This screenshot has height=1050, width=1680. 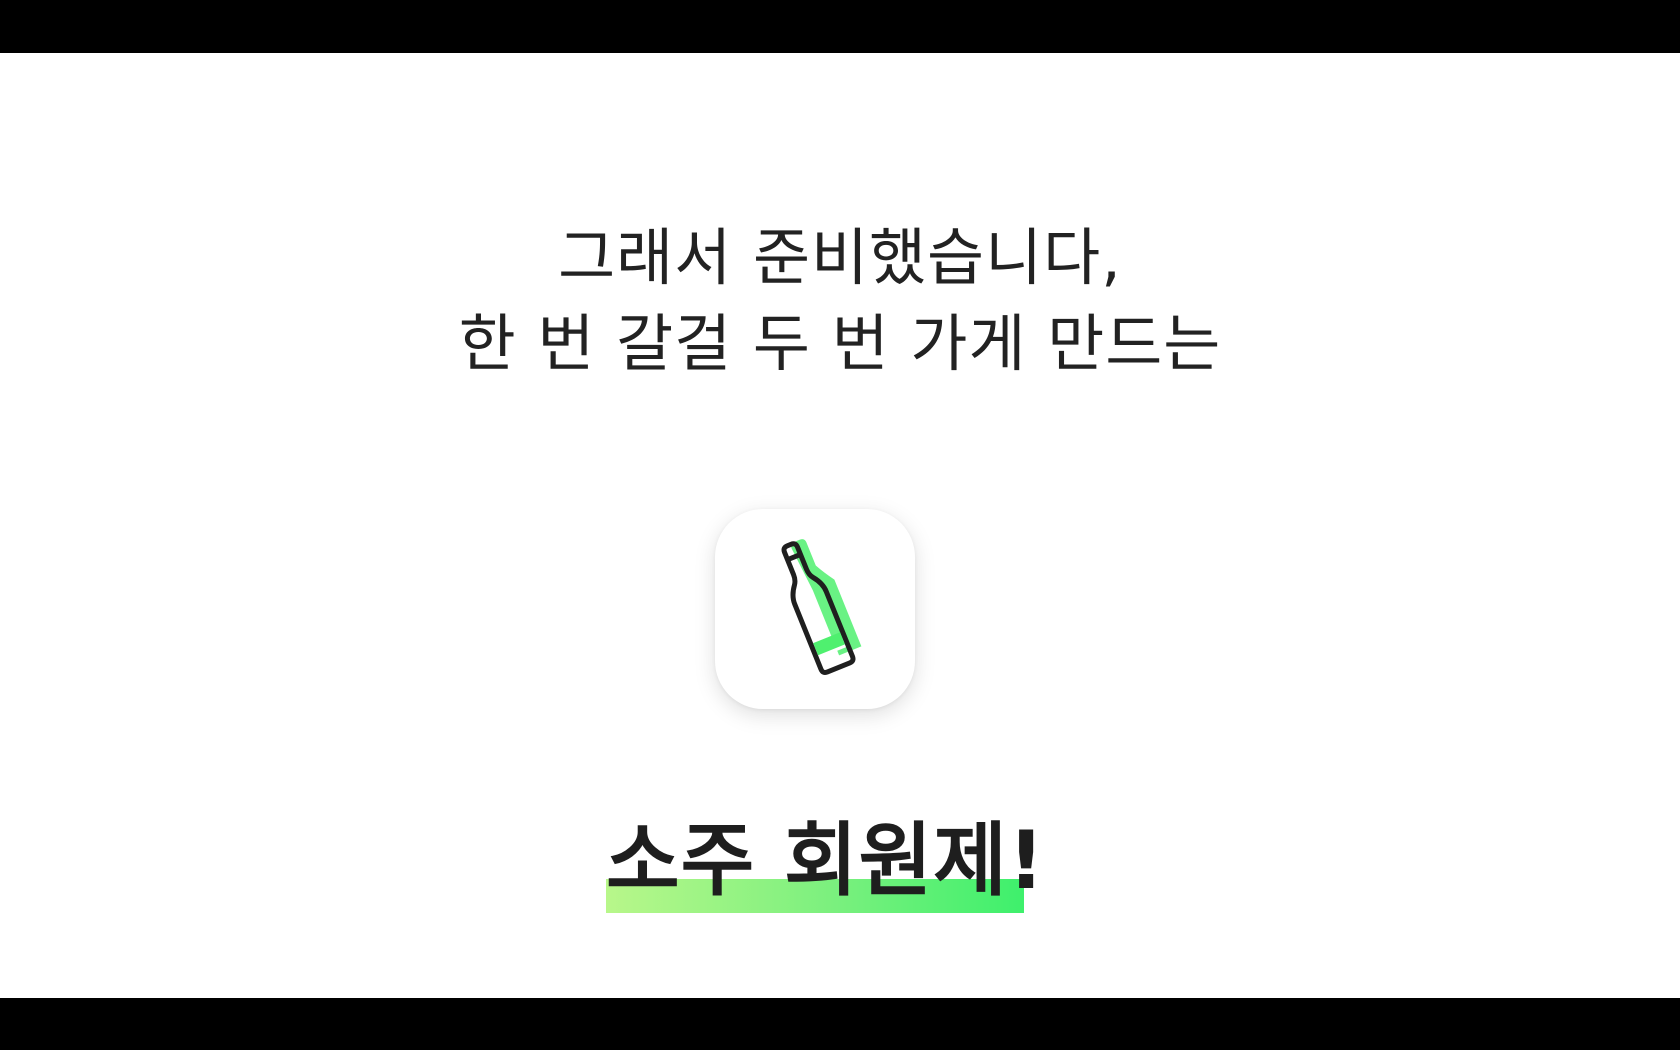 I want to click on soju-bottle-icon, so click(x=821, y=607).